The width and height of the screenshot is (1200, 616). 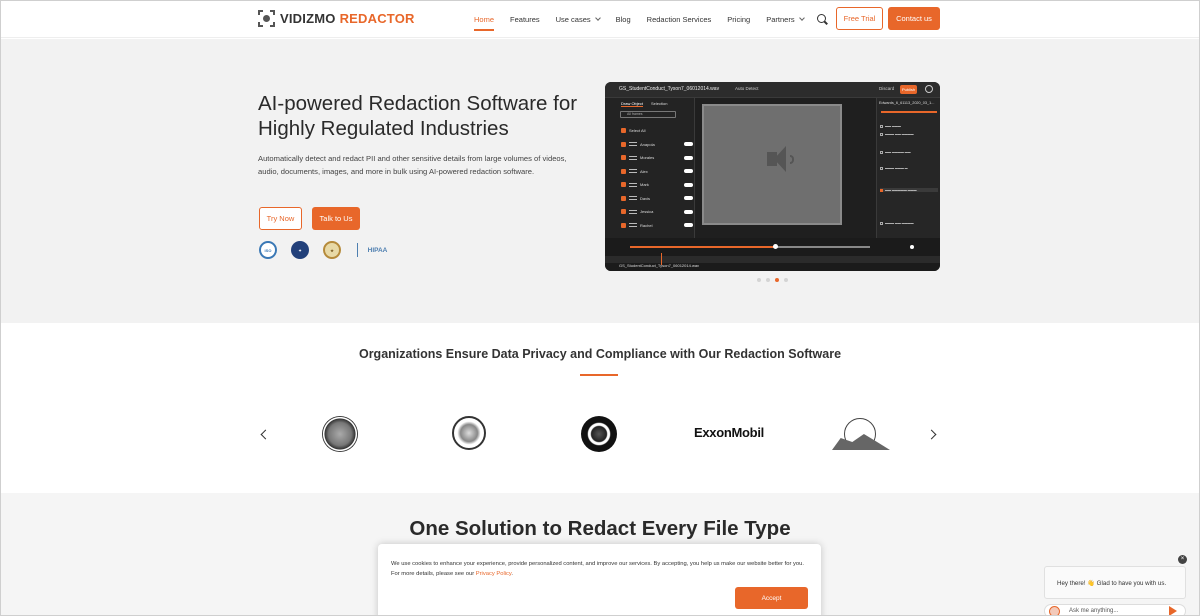 I want to click on auto-detect-label: Auto Detect, so click(x=747, y=88).